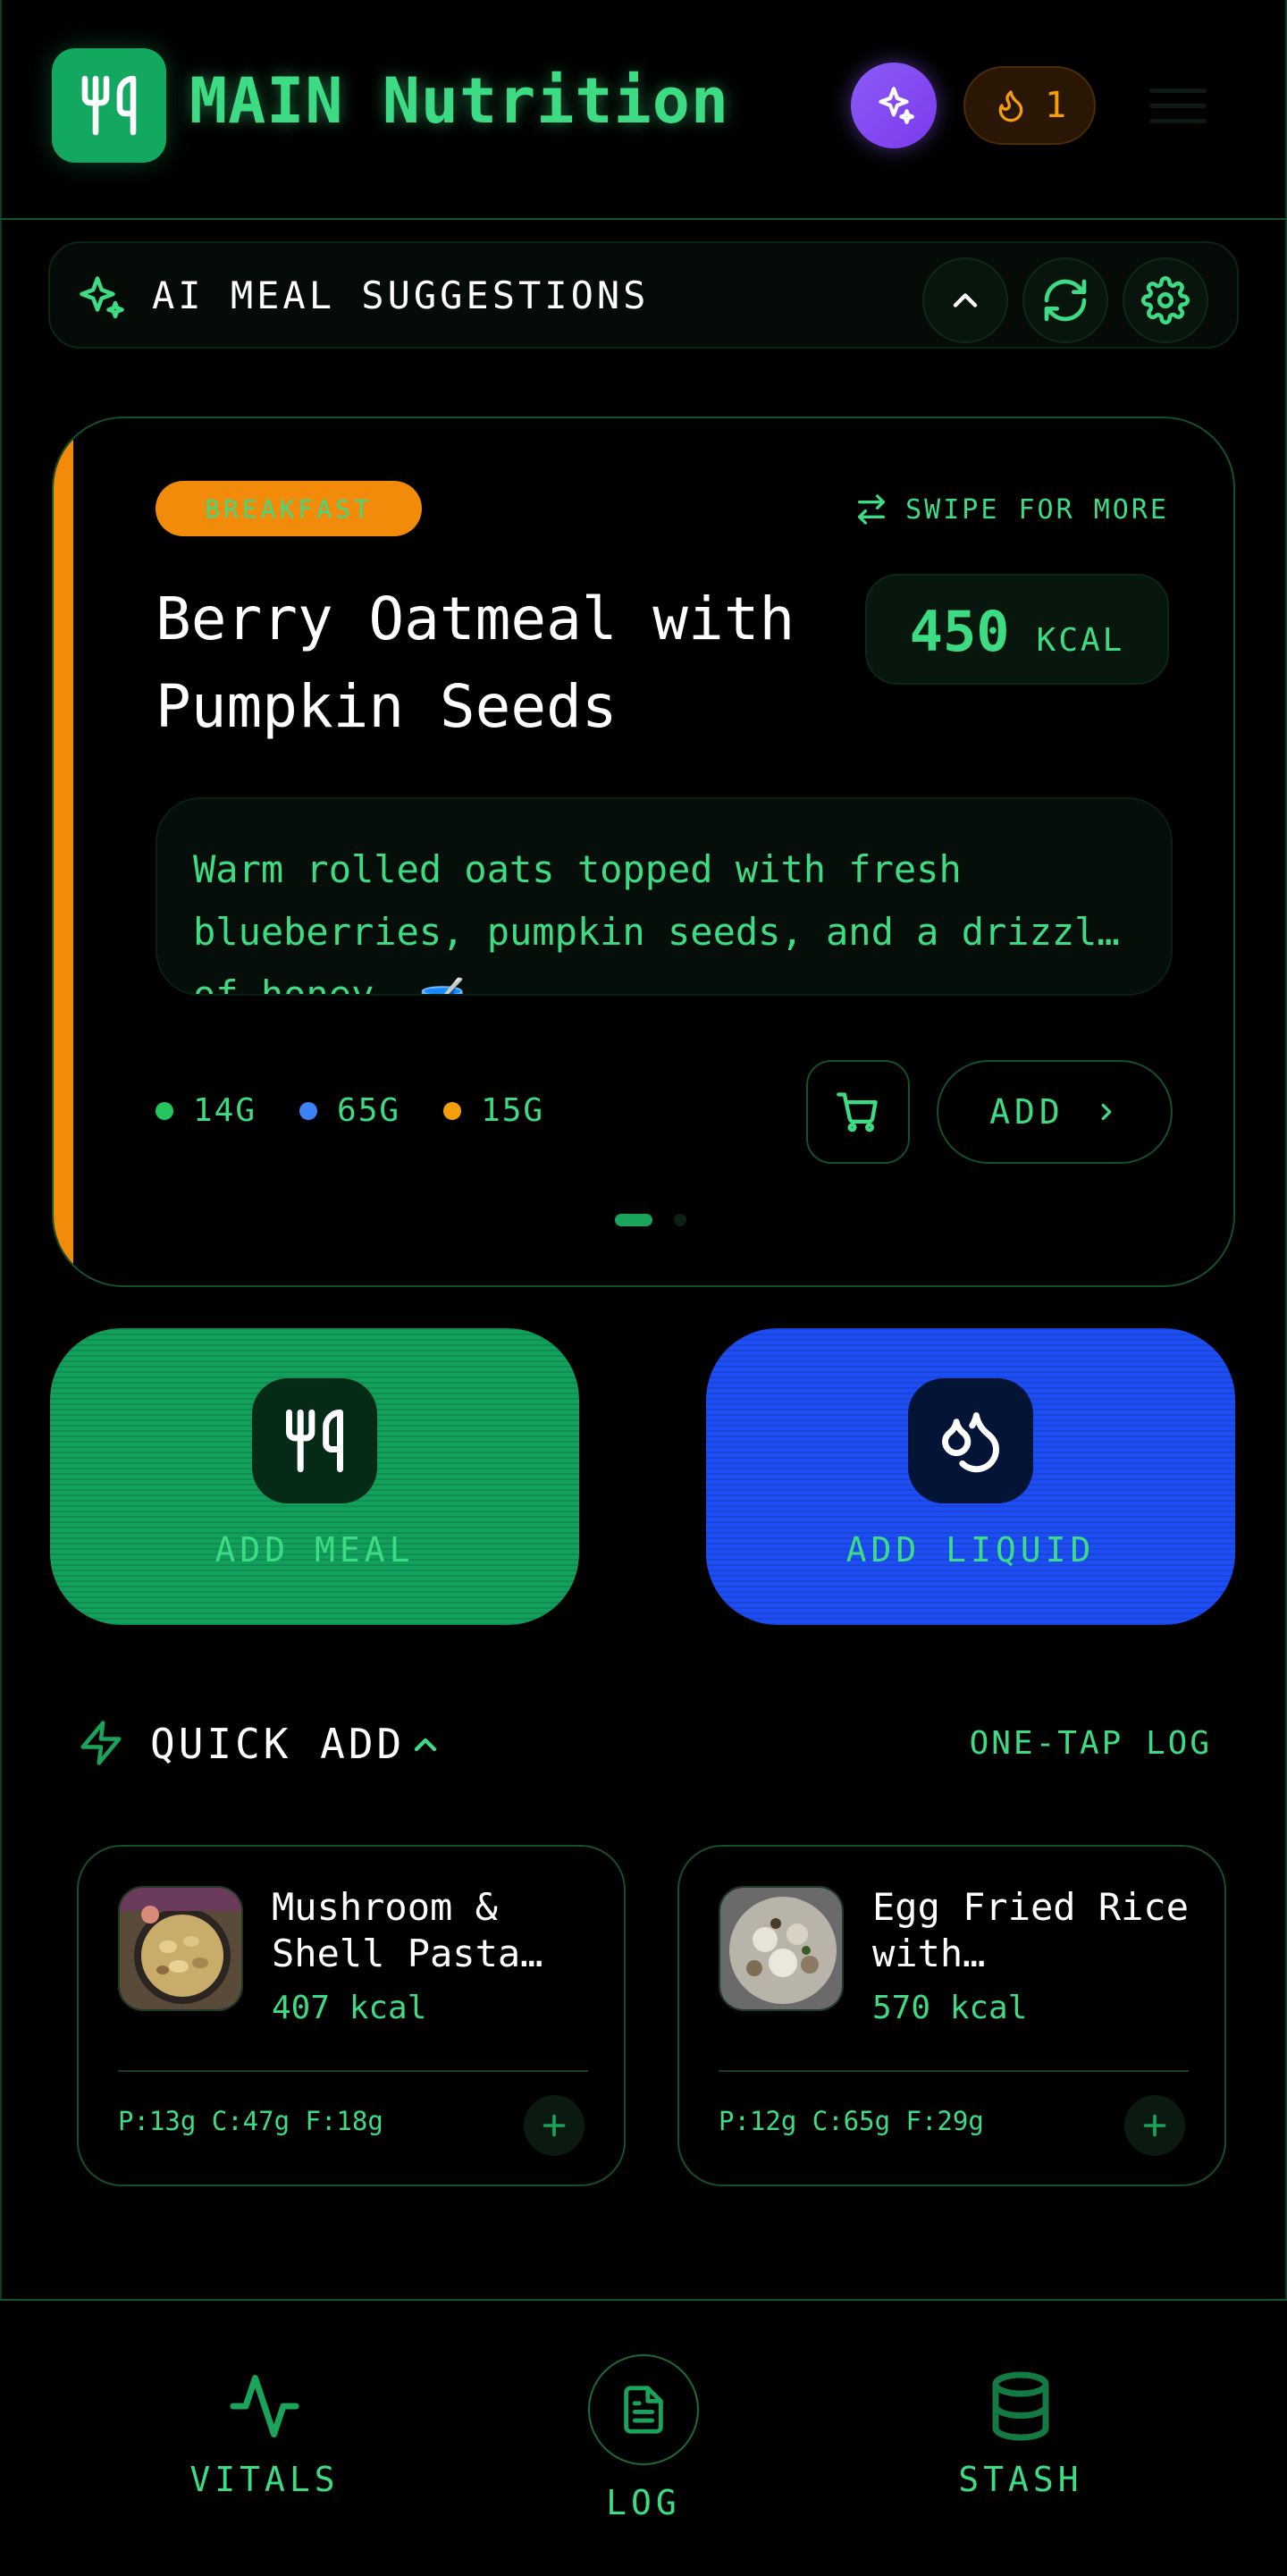 This screenshot has height=2576, width=1287. I want to click on document-icon, so click(643, 2410).